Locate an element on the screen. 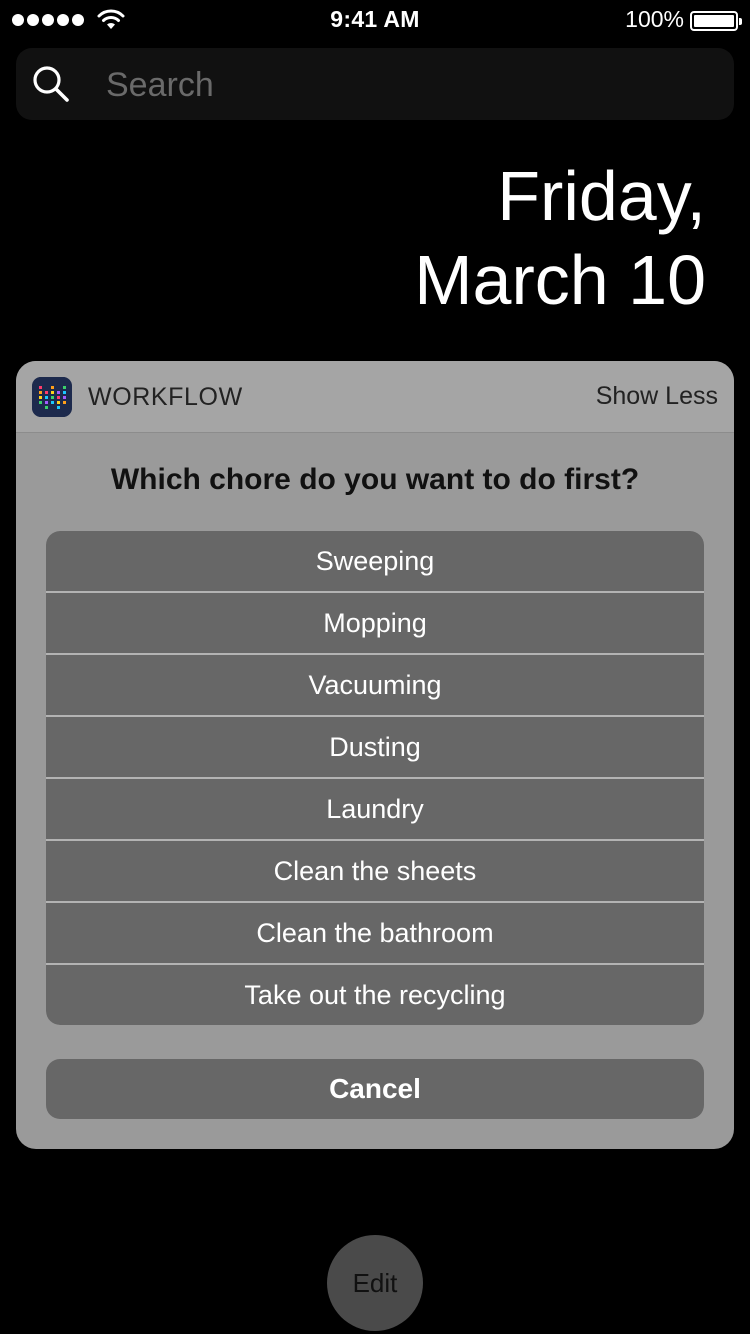 This screenshot has height=1334, width=750. search-bar: Search is located at coordinates (375, 84).